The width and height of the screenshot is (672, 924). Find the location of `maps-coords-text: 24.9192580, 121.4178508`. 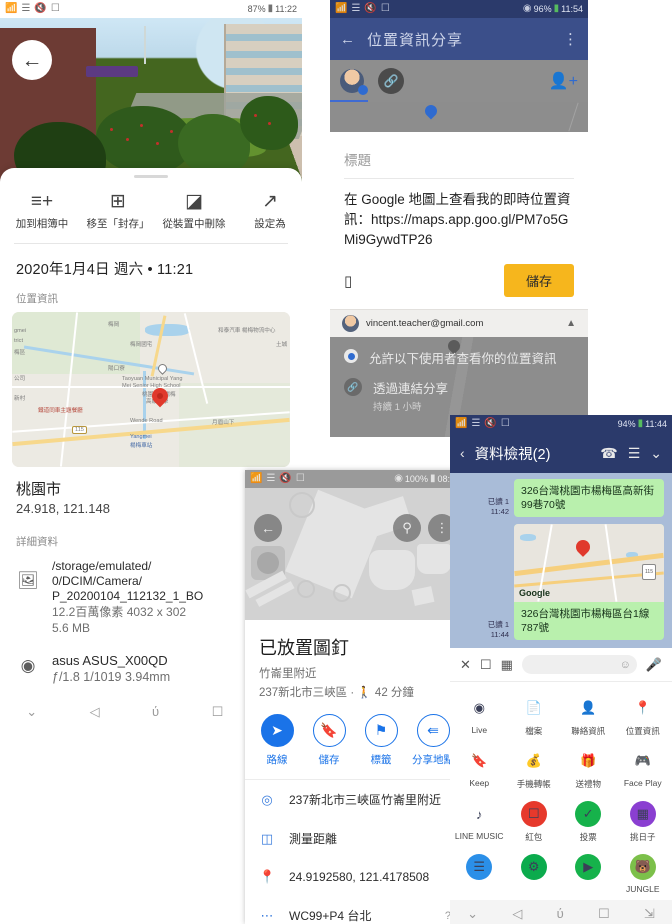

maps-coords-text: 24.9192580, 121.4178508 is located at coordinates (359, 877).